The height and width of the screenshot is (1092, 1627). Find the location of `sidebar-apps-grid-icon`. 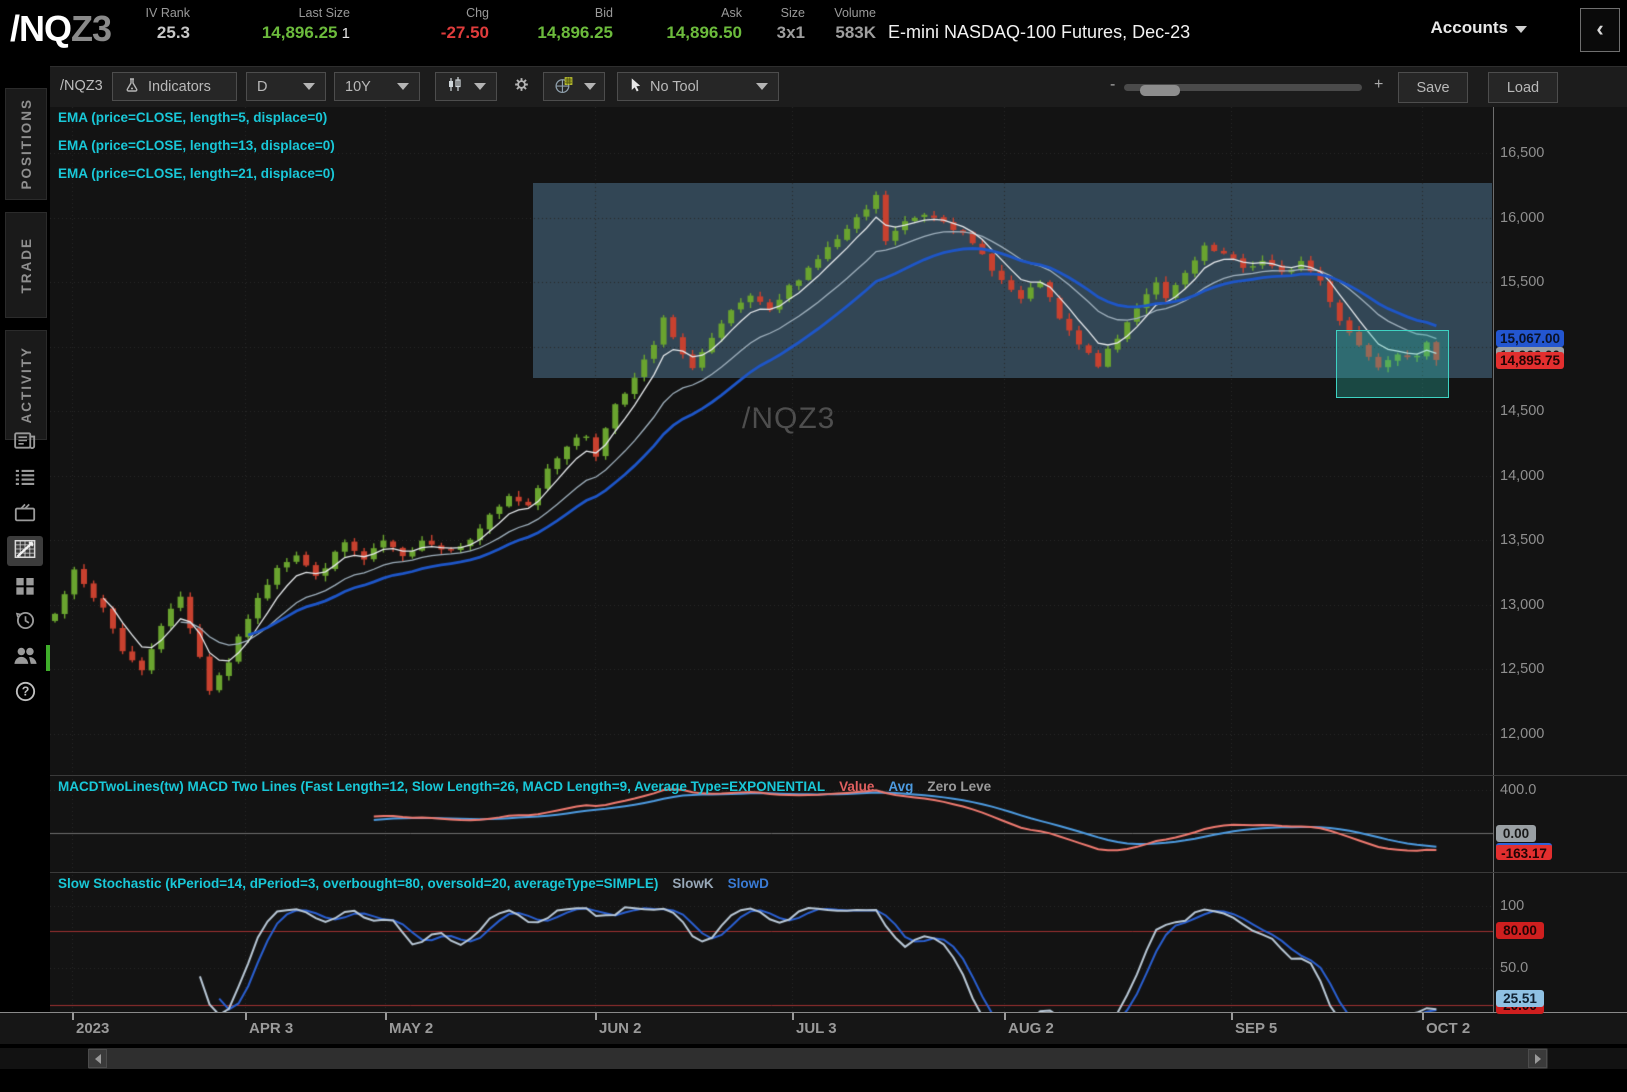

sidebar-apps-grid-icon is located at coordinates (25, 588).